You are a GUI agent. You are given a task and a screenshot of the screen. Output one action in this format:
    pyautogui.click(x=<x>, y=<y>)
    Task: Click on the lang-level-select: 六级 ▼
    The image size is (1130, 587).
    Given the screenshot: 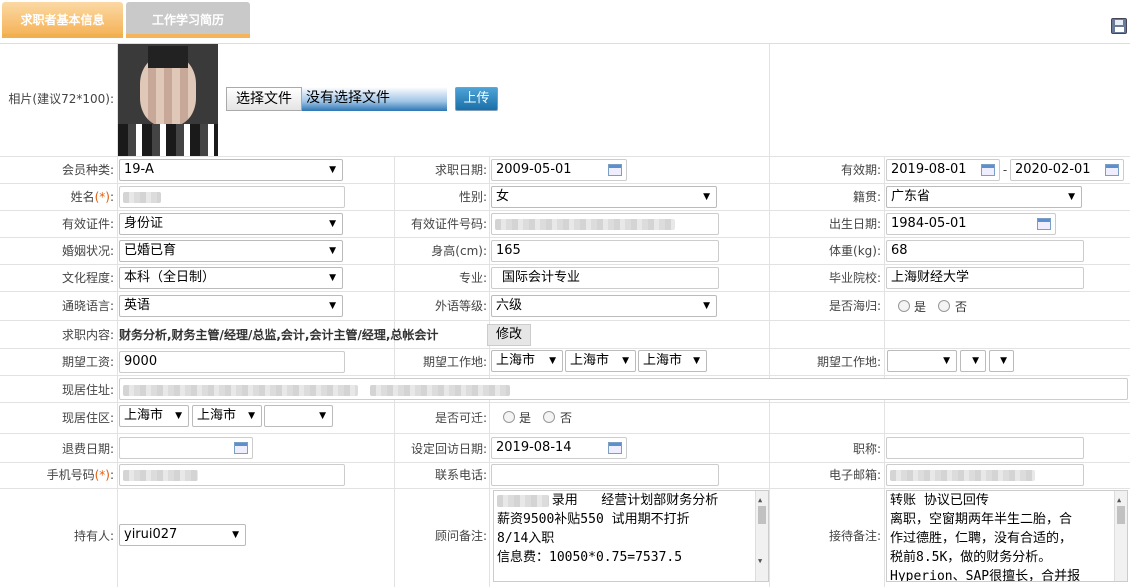 What is the action you would take?
    pyautogui.click(x=604, y=306)
    